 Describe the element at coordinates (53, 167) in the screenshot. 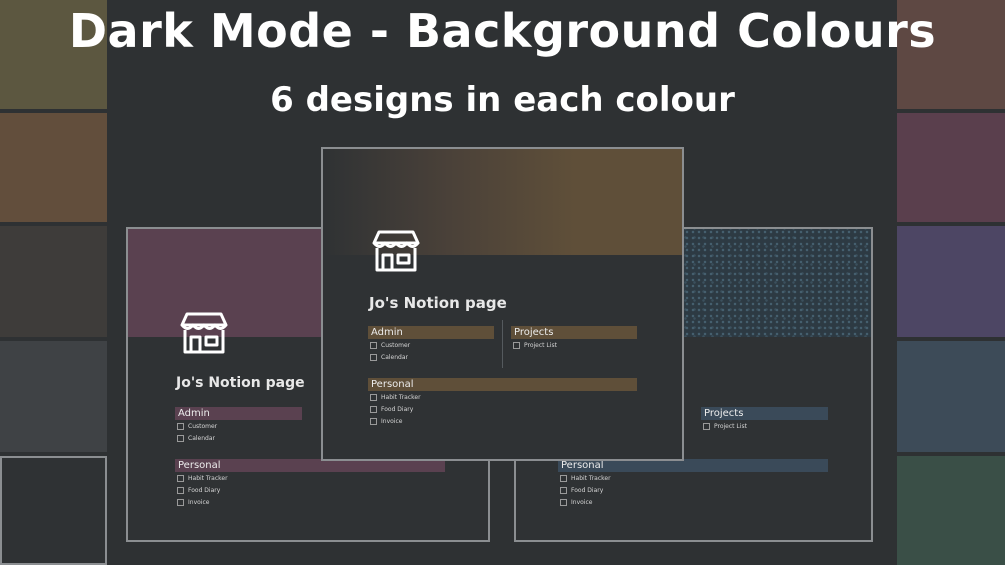

I see `swatch-brown` at that location.